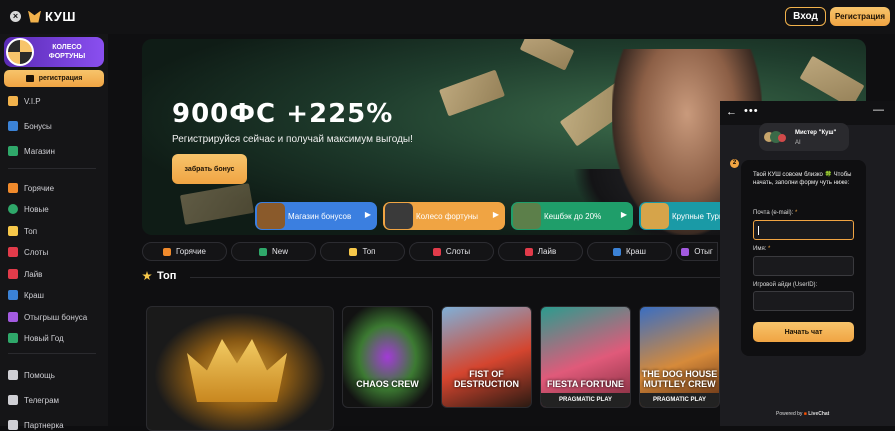 The image size is (895, 431). I want to click on promo-card: Кешбэк до 20% ▶, so click(572, 216).